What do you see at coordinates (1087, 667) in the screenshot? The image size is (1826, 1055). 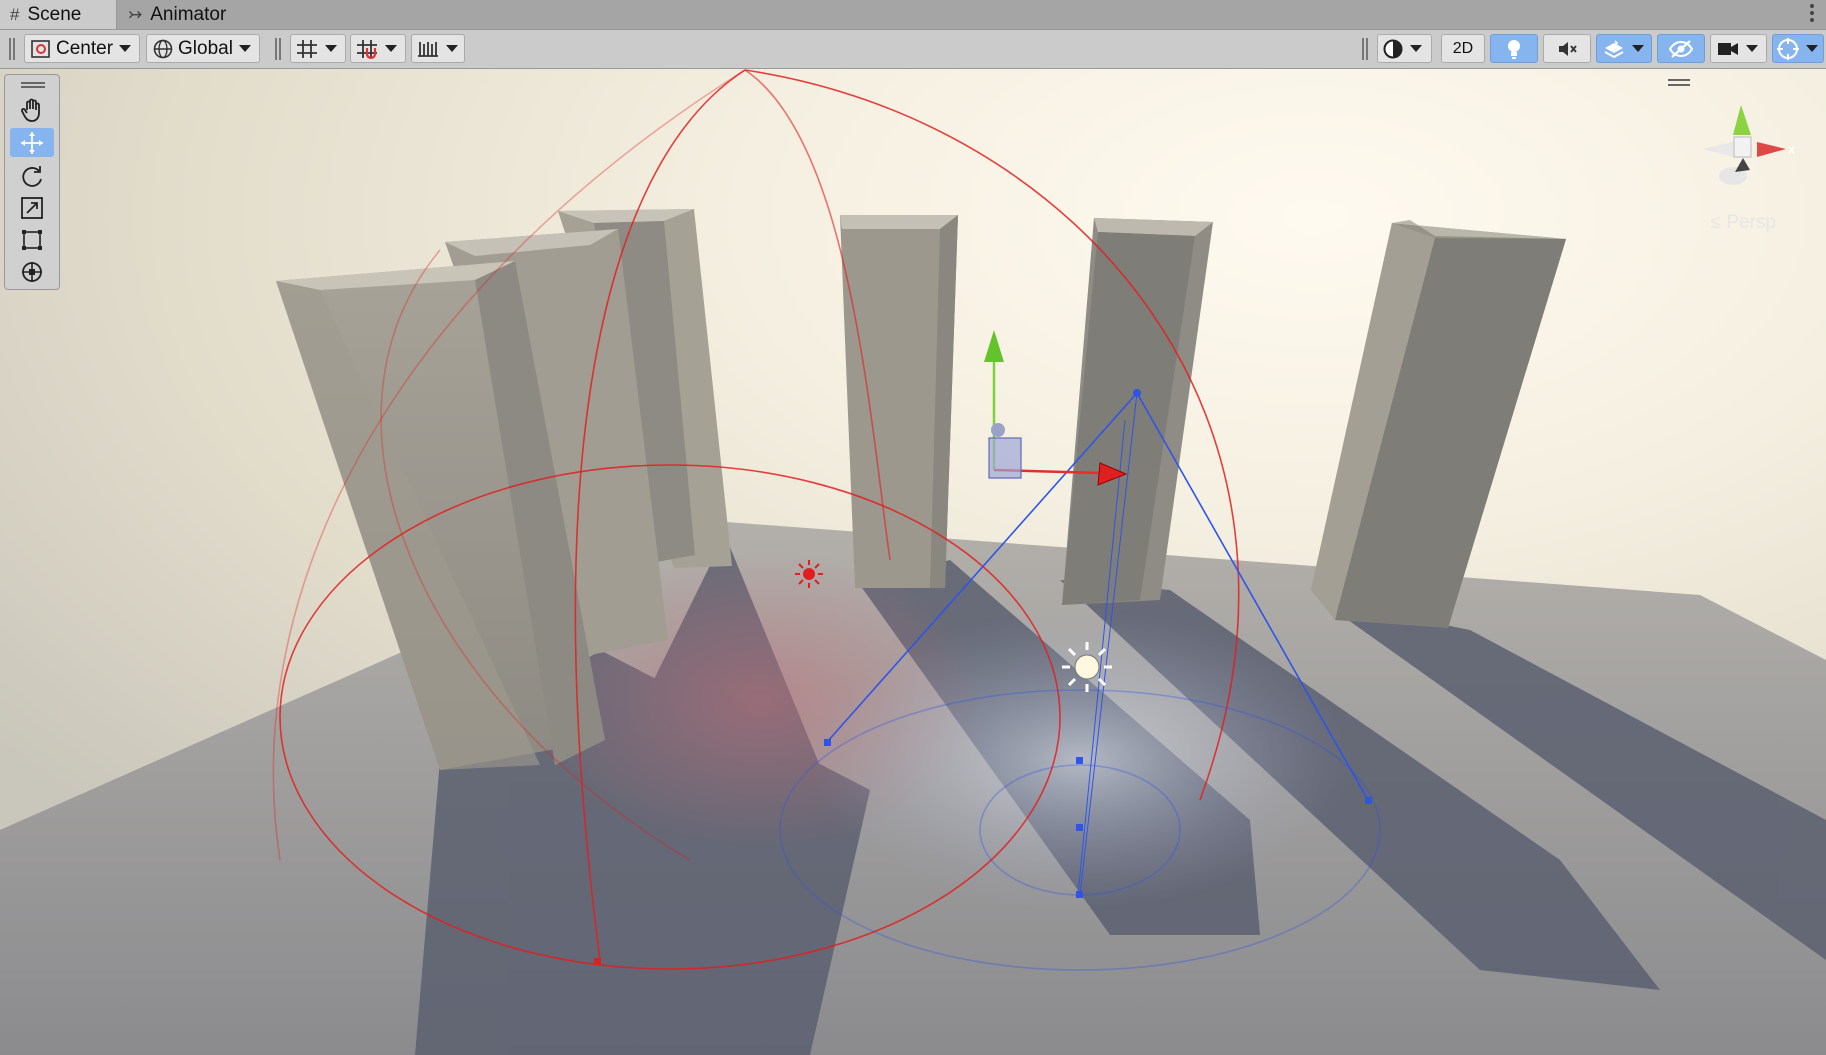 I see `directional-light-icon` at bounding box center [1087, 667].